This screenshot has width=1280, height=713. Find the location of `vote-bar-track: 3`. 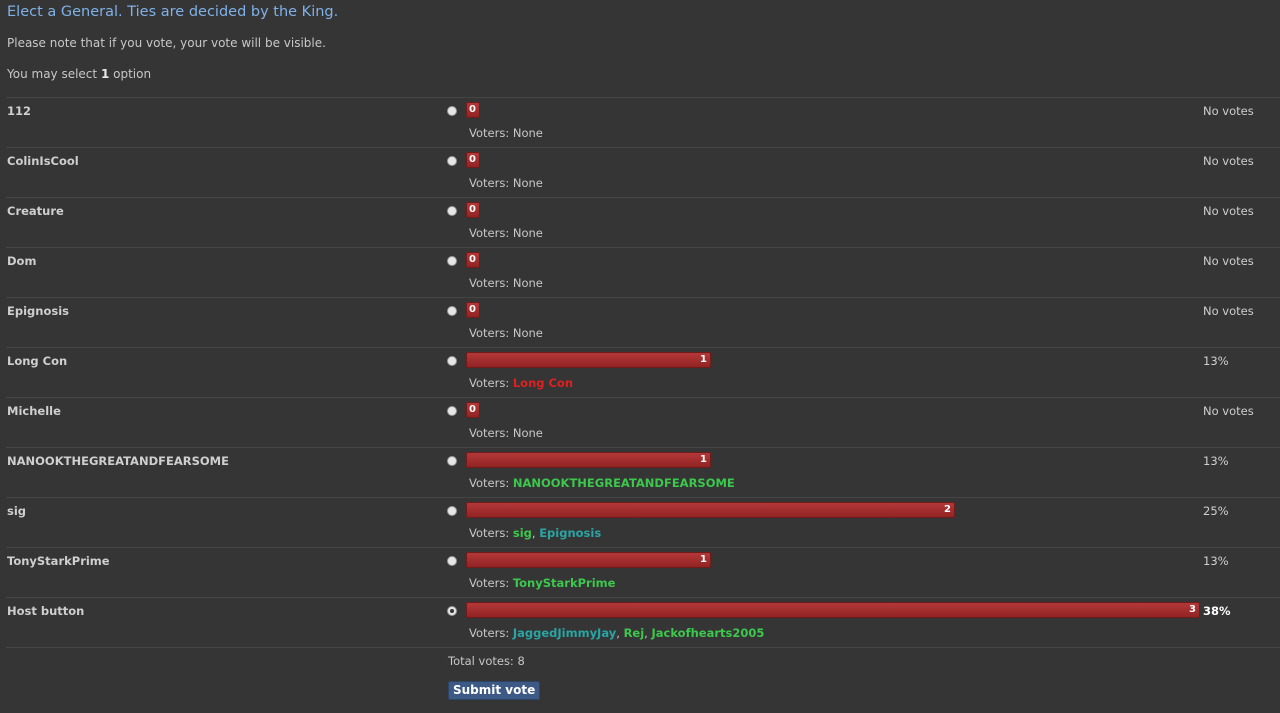

vote-bar-track: 3 is located at coordinates (833, 610).